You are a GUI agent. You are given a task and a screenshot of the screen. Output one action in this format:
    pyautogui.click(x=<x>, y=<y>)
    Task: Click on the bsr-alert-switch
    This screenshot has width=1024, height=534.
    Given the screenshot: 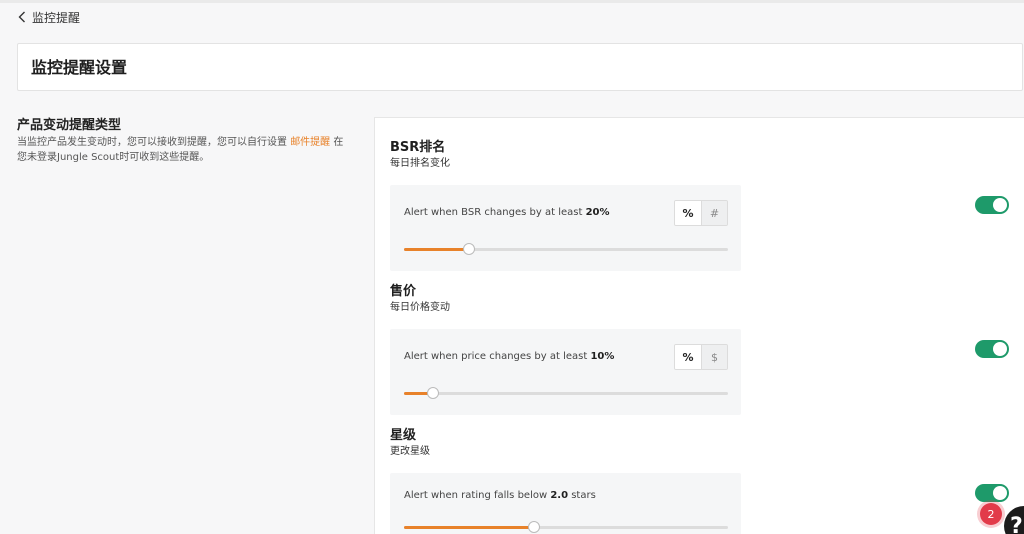 What is the action you would take?
    pyautogui.click(x=992, y=205)
    